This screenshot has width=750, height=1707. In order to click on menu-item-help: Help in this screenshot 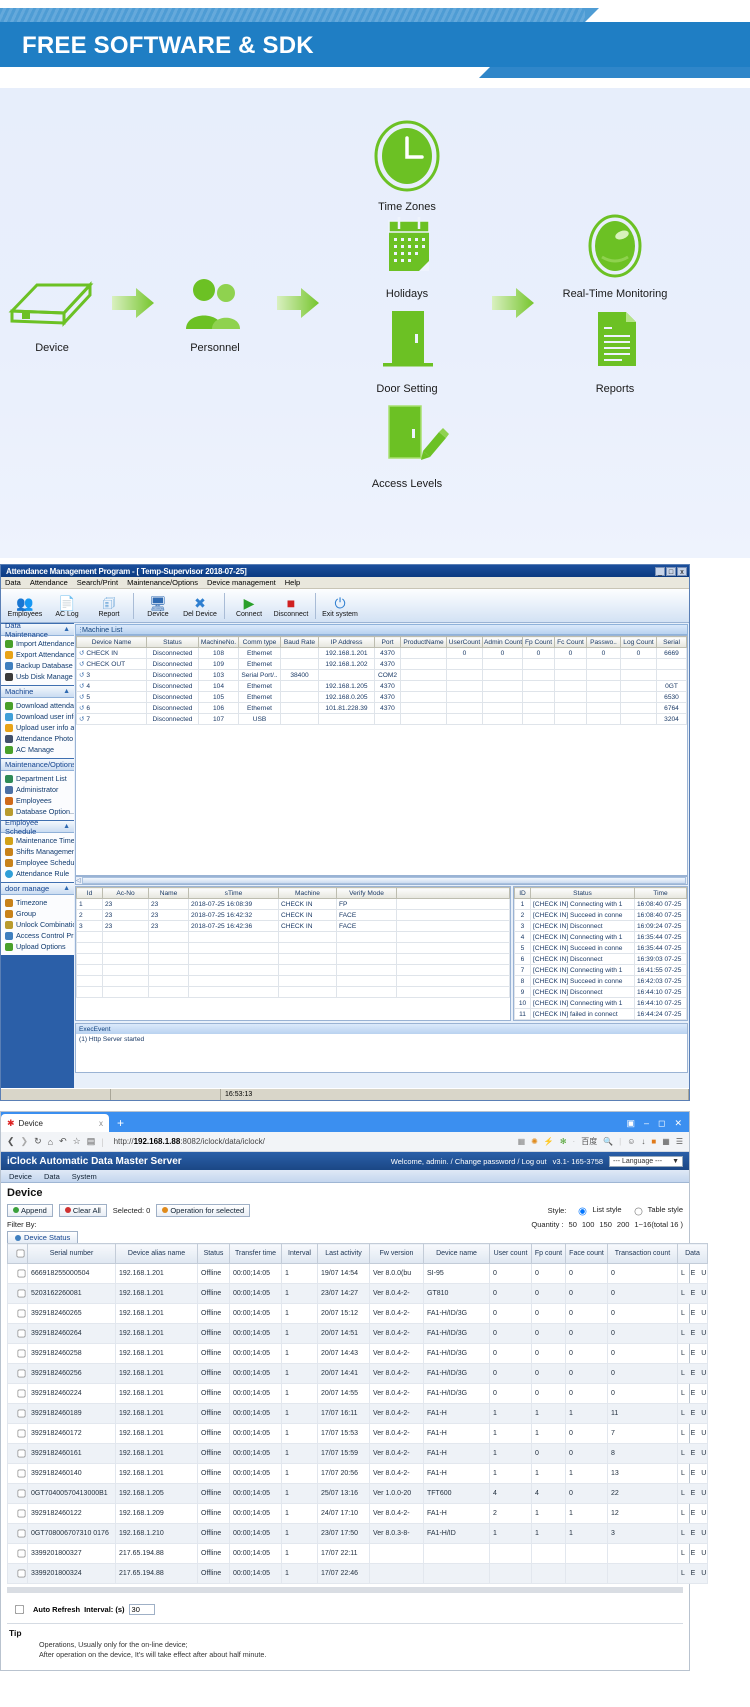, I will do `click(292, 582)`.